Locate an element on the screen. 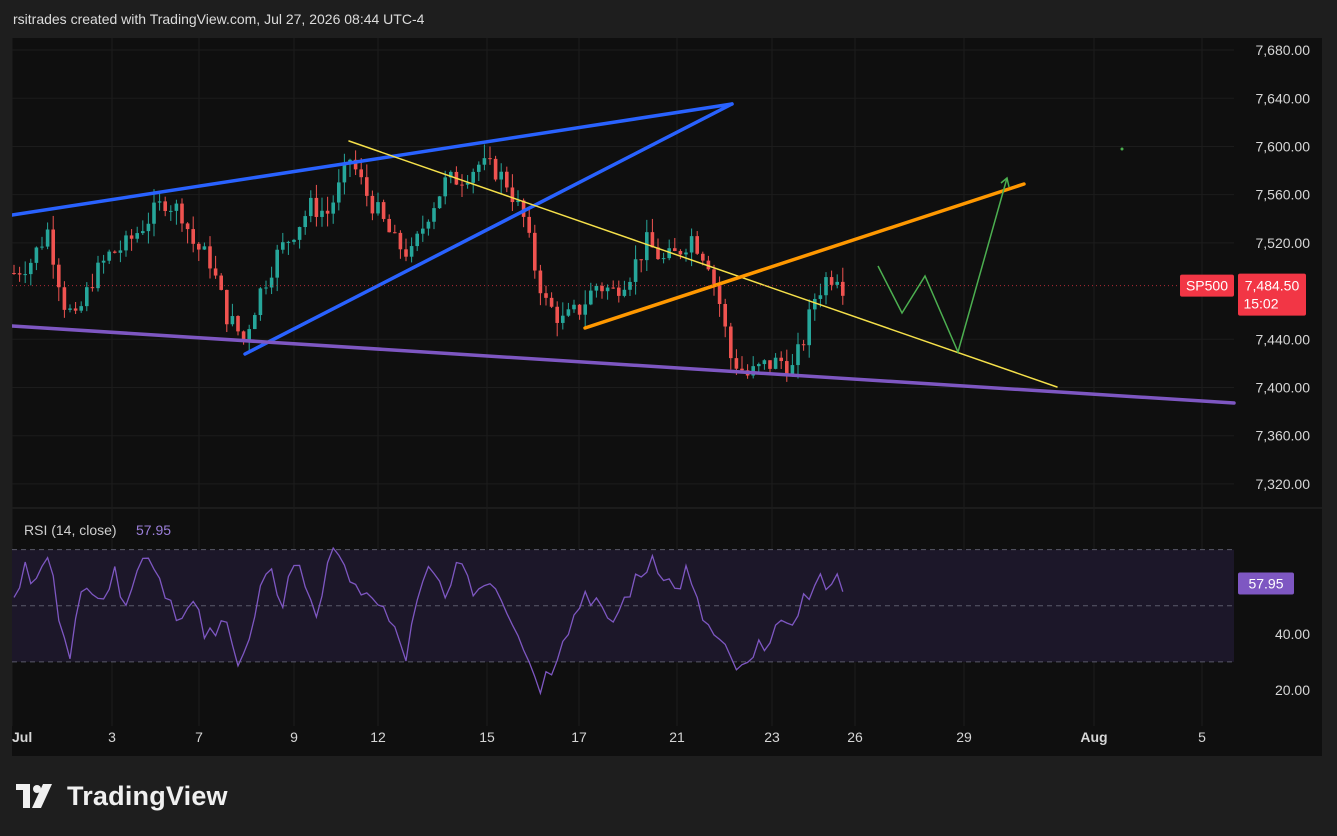  rsi-tick-label: 40.00 is located at coordinates (1292, 634).